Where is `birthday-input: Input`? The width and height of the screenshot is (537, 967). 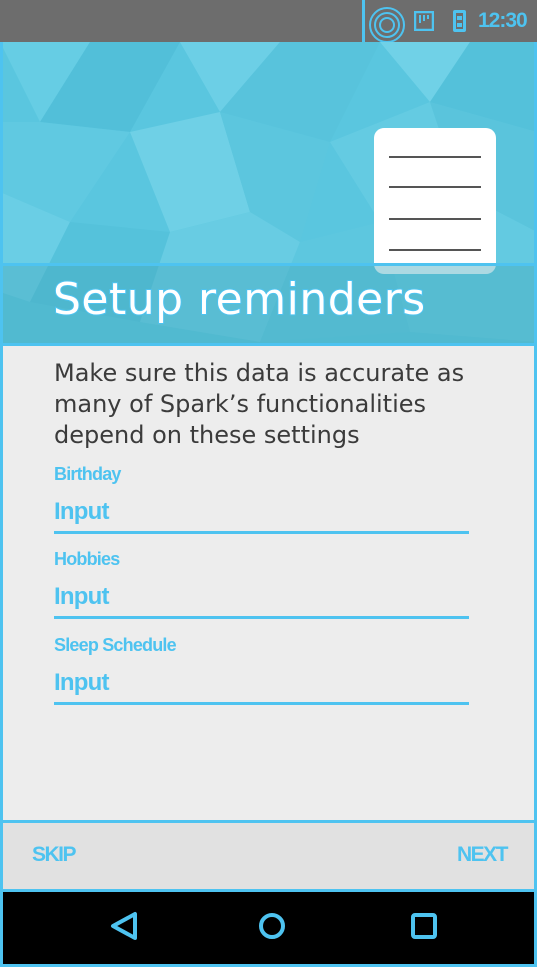 birthday-input: Input is located at coordinates (261, 514).